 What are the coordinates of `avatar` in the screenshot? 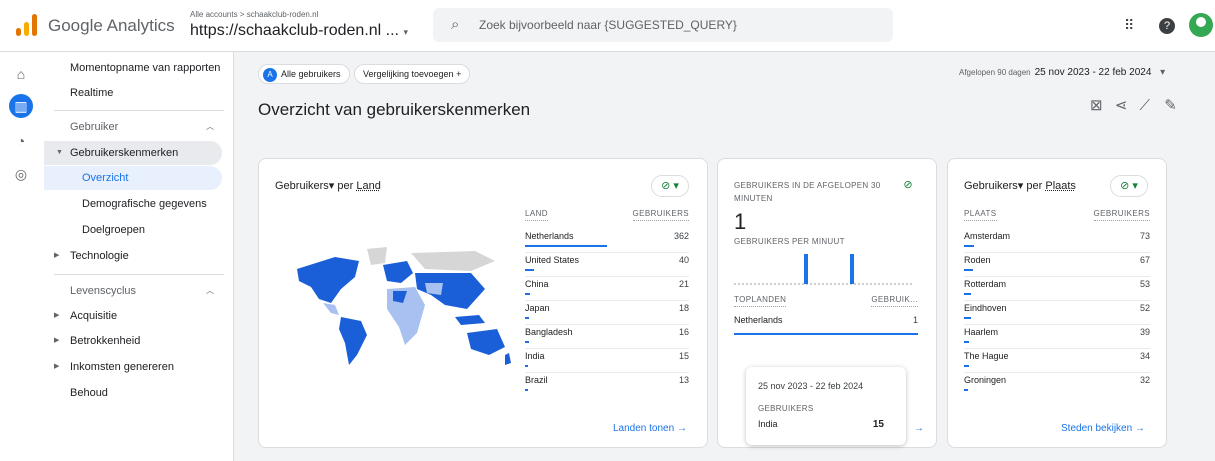 It's located at (1201, 25).